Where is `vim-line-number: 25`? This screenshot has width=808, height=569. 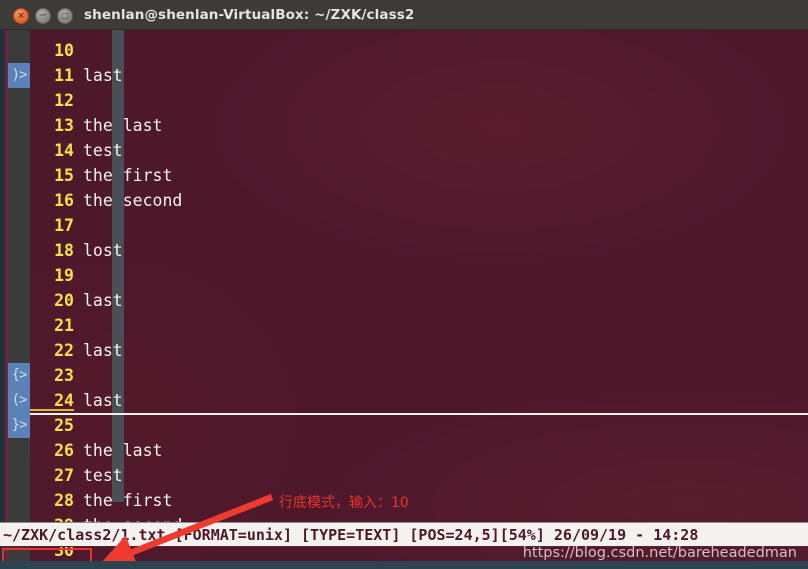 vim-line-number: 25 is located at coordinates (64, 425).